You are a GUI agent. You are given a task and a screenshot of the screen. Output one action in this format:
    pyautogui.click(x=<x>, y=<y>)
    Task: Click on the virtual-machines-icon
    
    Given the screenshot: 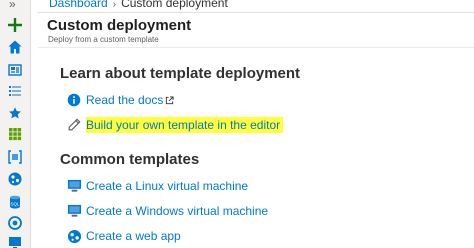 What is the action you would take?
    pyautogui.click(x=15, y=241)
    